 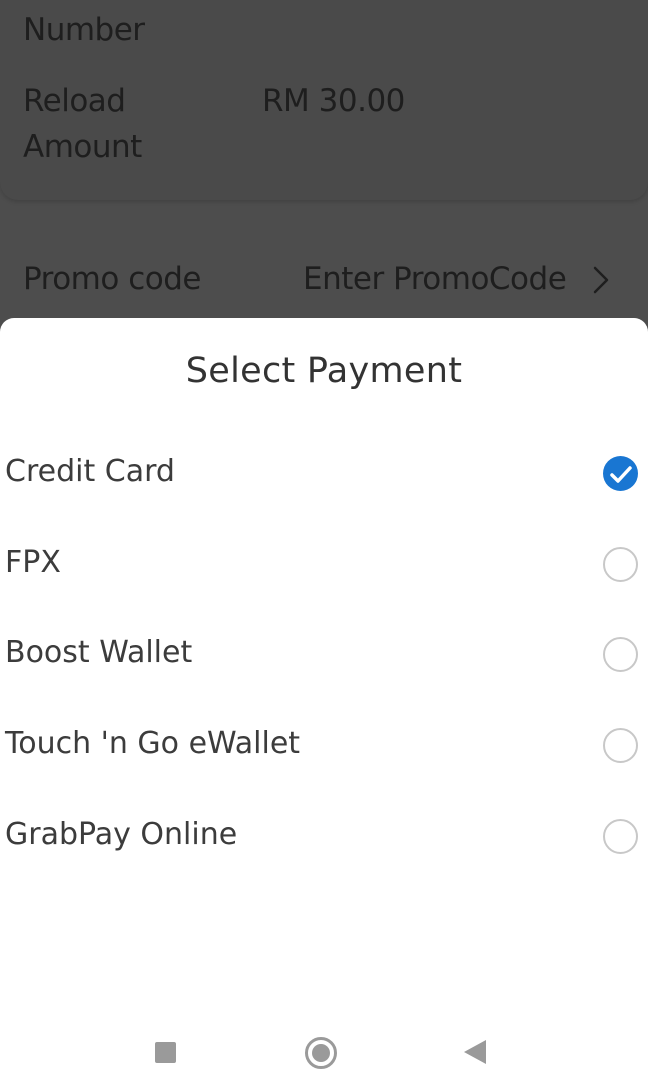 I want to click on reload-amount-label-line1: Reload, so click(x=74, y=101).